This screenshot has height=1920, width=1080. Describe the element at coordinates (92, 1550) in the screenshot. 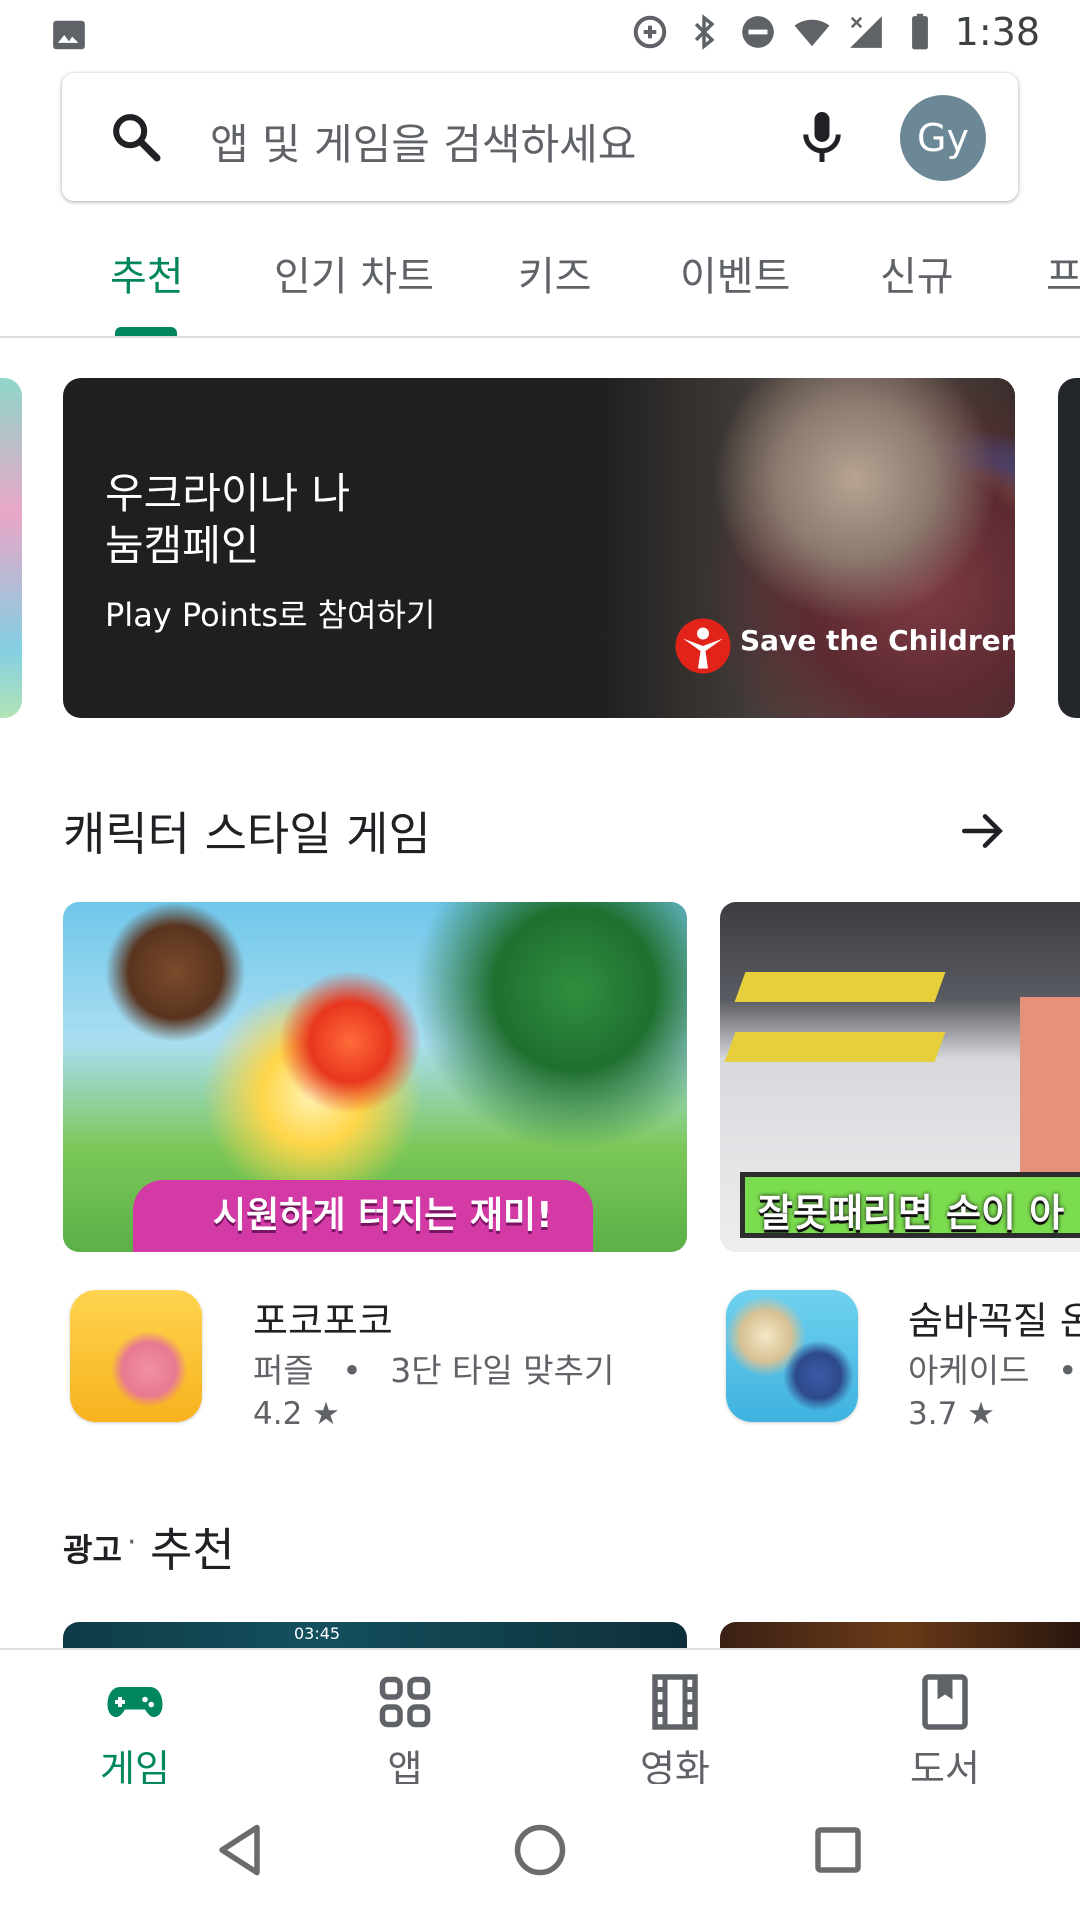

I see `ad-label: 광고` at that location.